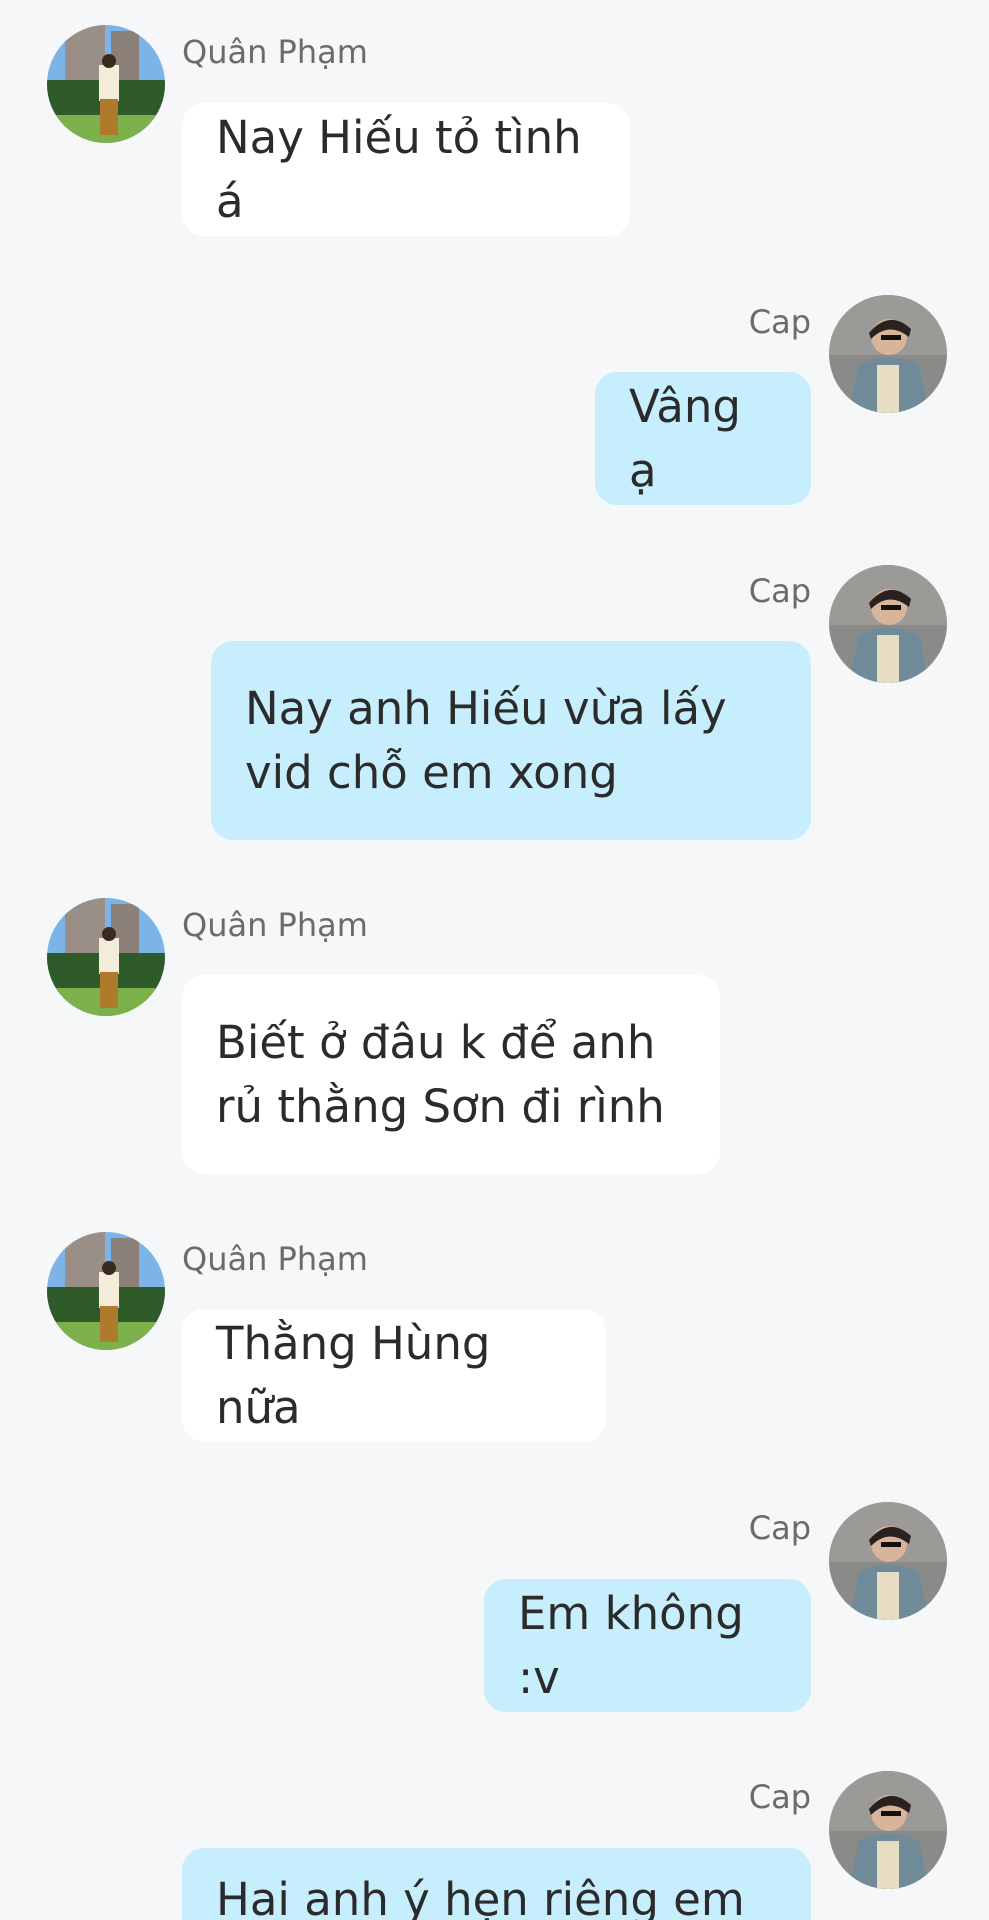  I want to click on message-bubble-outgoing: Em không :v, so click(647, 1645).